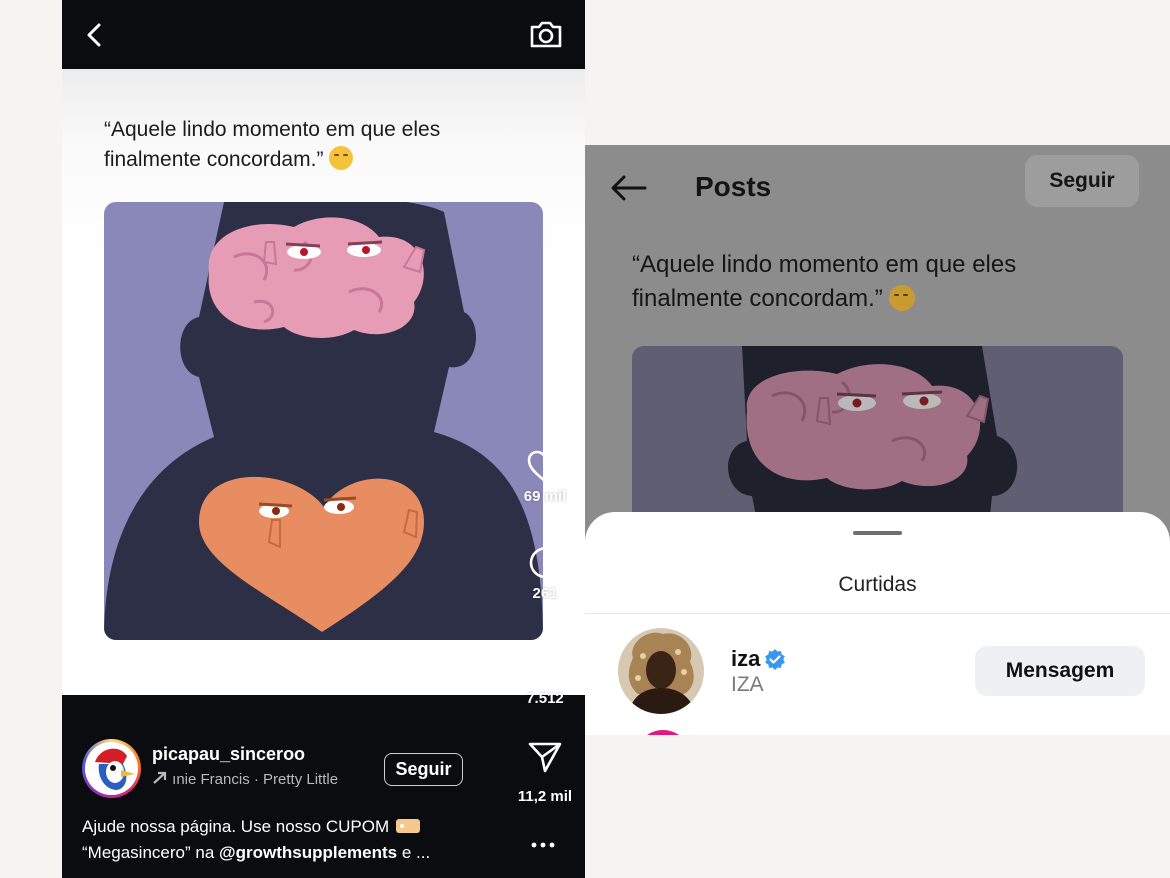 This screenshot has height=878, width=1170. Describe the element at coordinates (545, 698) in the screenshot. I see `repost-count: 7.512` at that location.